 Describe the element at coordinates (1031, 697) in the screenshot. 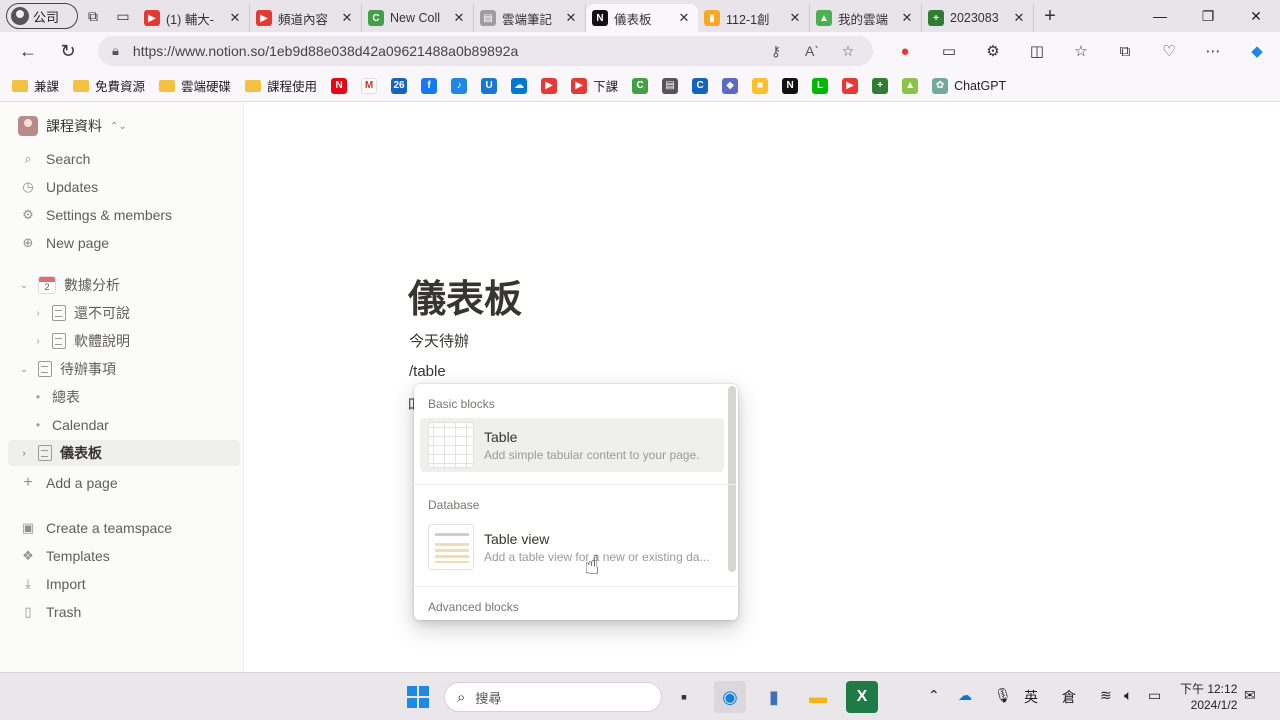

I see `ime-language: 英` at that location.